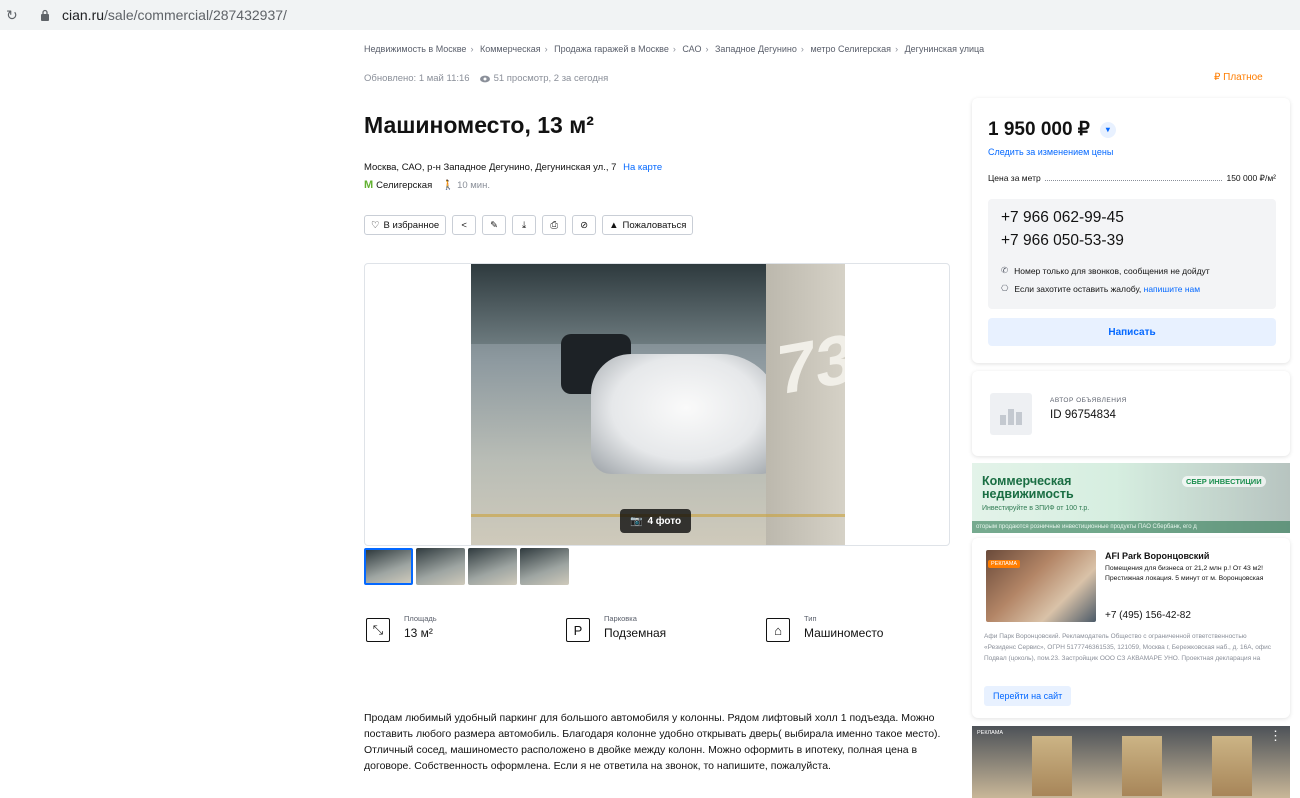  What do you see at coordinates (404, 185) in the screenshot?
I see `metro-station: Селигерская` at bounding box center [404, 185].